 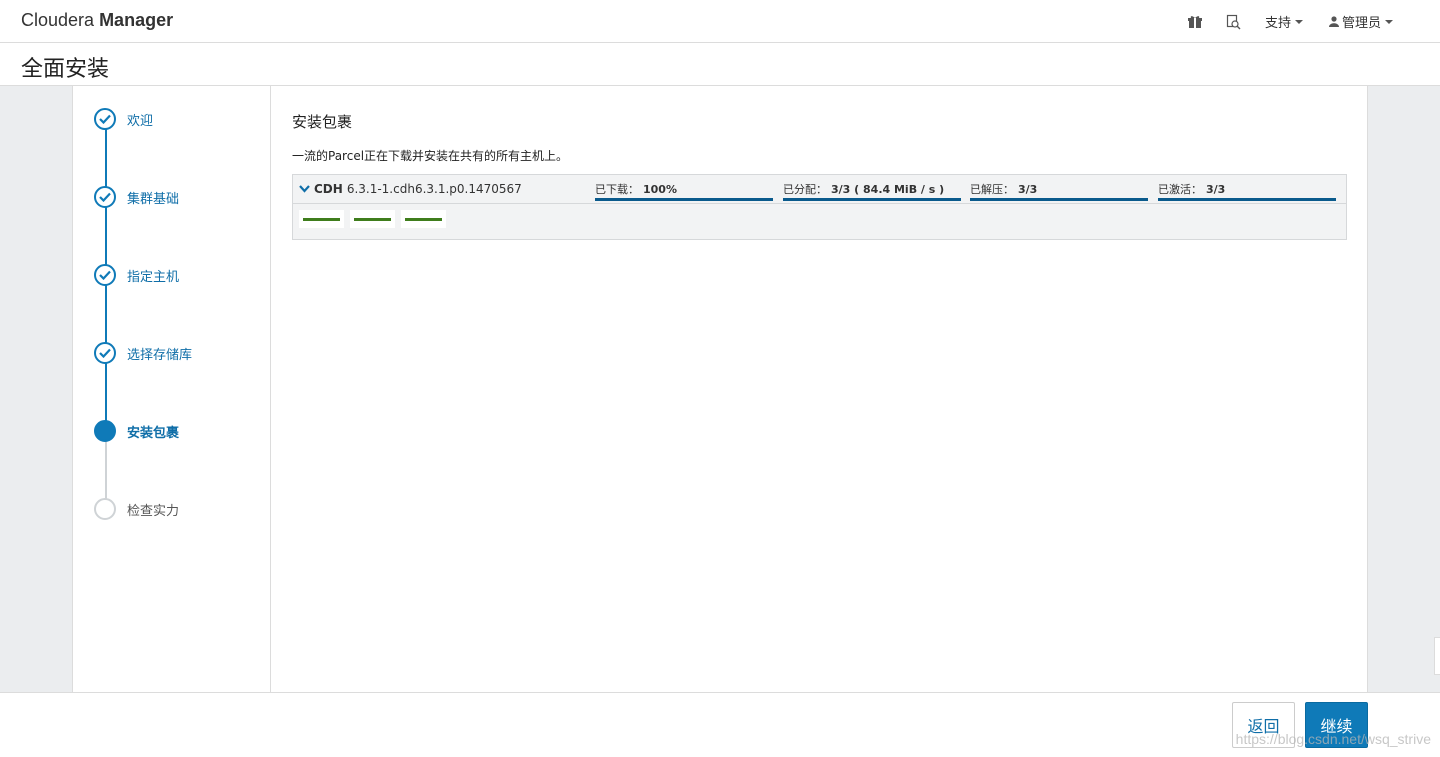 What do you see at coordinates (720, 724) in the screenshot?
I see `wizard-footer: 返回 继续 https://blog.csdn.net/wsq_strive` at bounding box center [720, 724].